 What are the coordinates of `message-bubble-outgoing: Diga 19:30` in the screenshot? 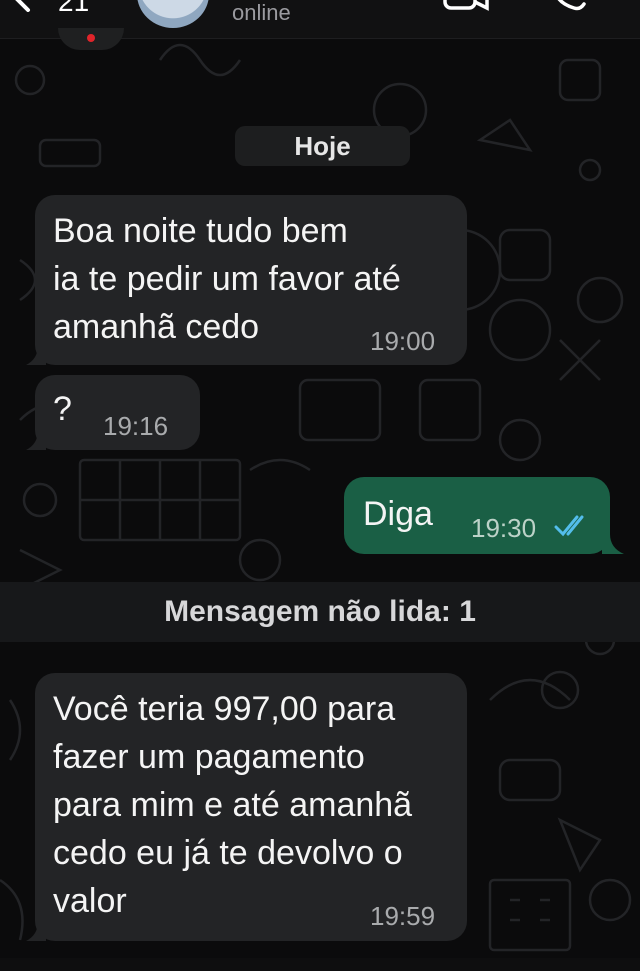 It's located at (477, 515).